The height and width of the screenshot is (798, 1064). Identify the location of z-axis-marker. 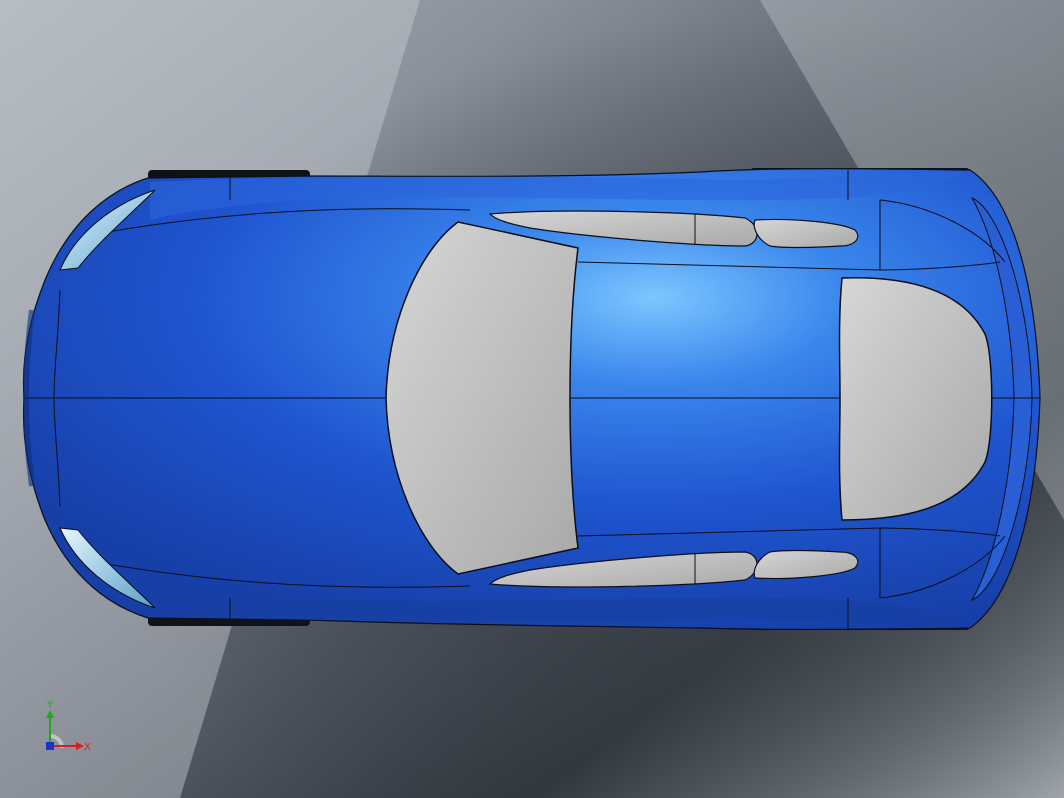
(50, 746).